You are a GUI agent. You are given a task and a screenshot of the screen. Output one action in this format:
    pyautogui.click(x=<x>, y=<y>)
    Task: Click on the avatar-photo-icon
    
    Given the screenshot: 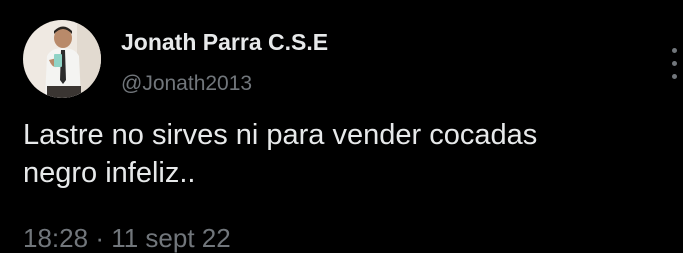 What is the action you would take?
    pyautogui.click(x=62, y=59)
    